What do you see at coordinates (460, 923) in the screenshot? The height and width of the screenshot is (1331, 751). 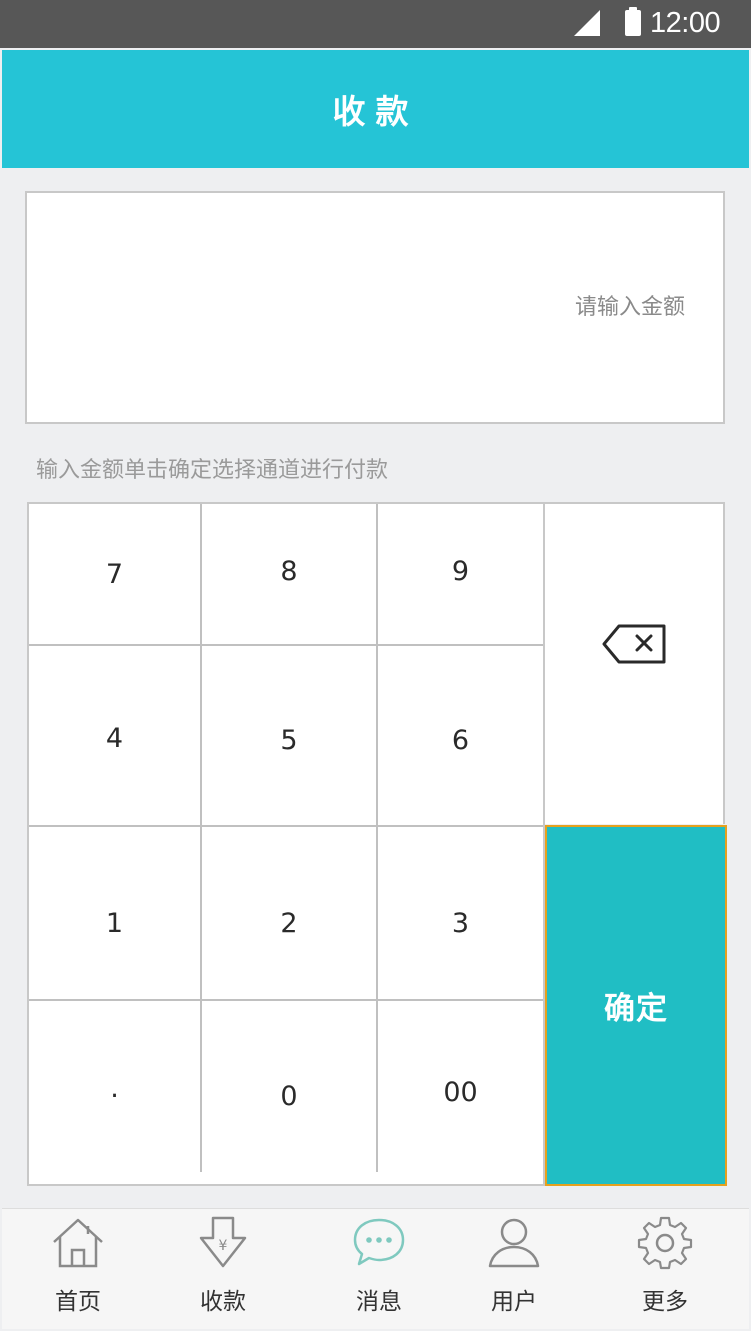 I see `key-3: 3` at bounding box center [460, 923].